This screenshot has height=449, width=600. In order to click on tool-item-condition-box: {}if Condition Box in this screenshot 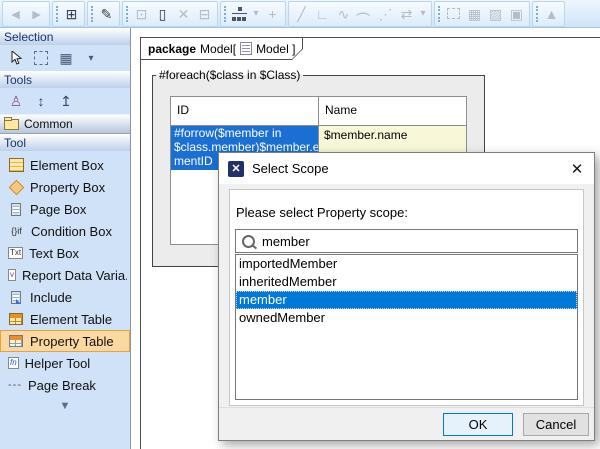, I will do `click(65, 231)`.